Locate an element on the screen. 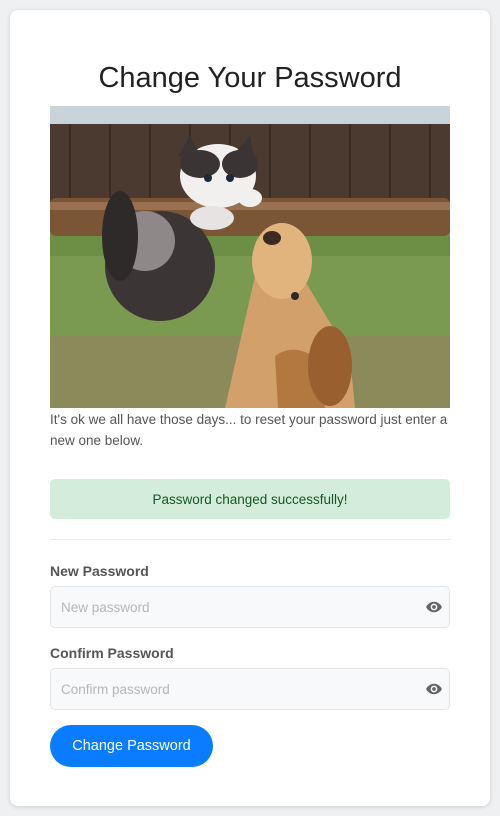 The width and height of the screenshot is (500, 816). success-alert-message: Password changed successfully! is located at coordinates (250, 499).